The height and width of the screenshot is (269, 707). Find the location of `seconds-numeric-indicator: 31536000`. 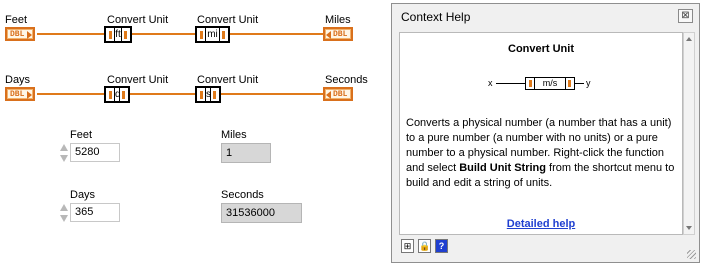

seconds-numeric-indicator: 31536000 is located at coordinates (261, 213).